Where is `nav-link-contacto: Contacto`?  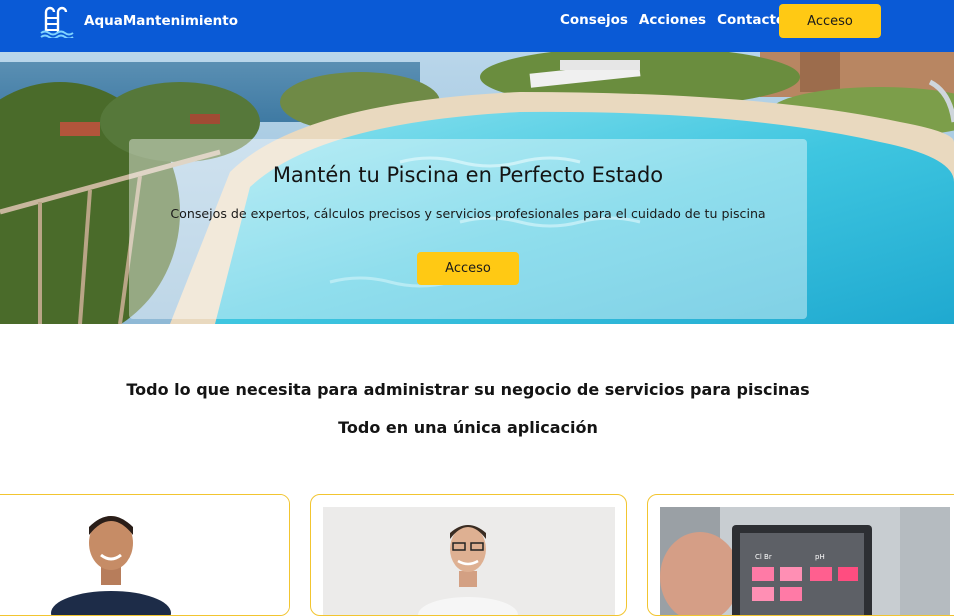 nav-link-contacto: Contacto is located at coordinates (751, 20).